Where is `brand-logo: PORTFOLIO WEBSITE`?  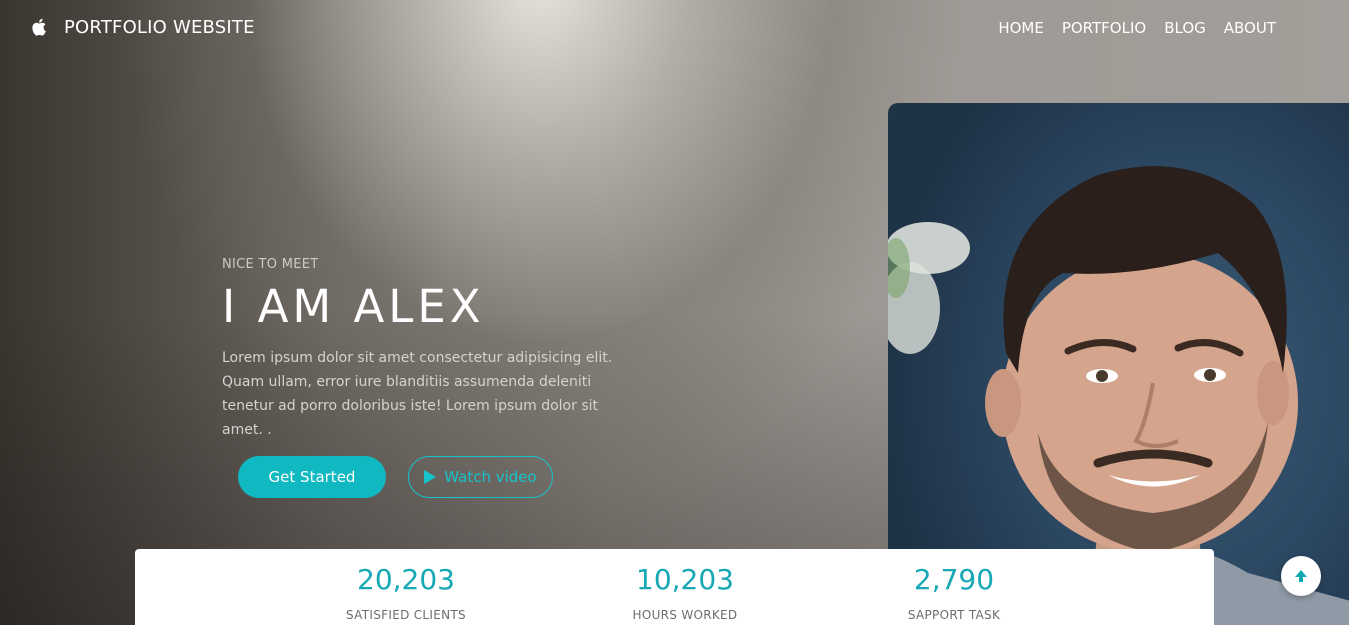 brand-logo: PORTFOLIO WEBSITE is located at coordinates (142, 27).